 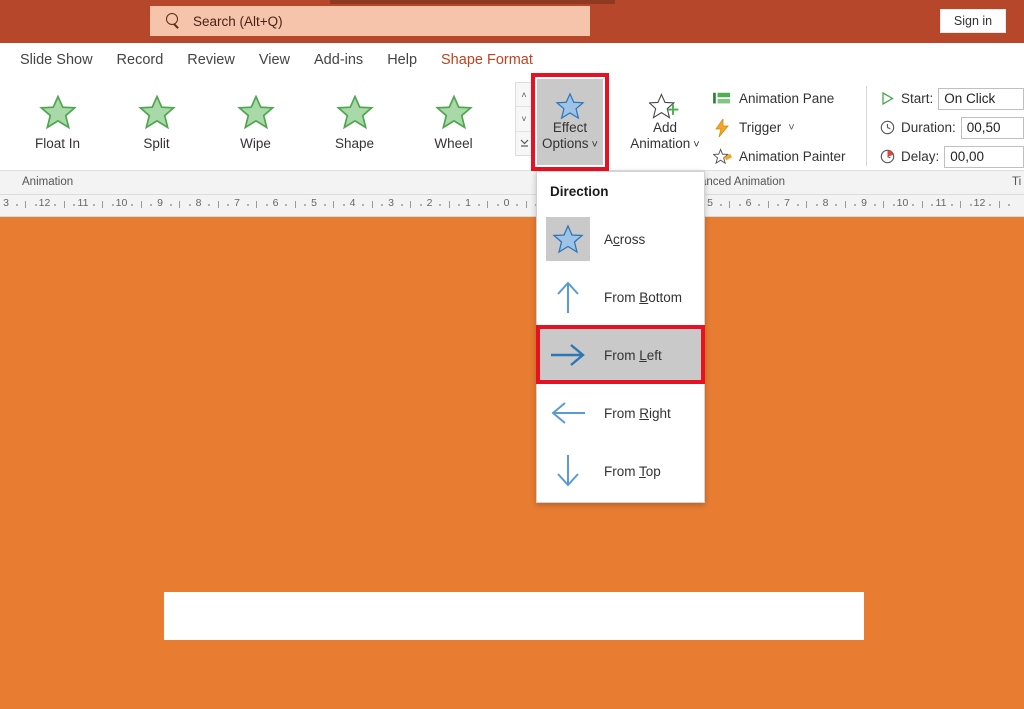 I want to click on tab-shape-format: Shape Format, so click(x=487, y=59).